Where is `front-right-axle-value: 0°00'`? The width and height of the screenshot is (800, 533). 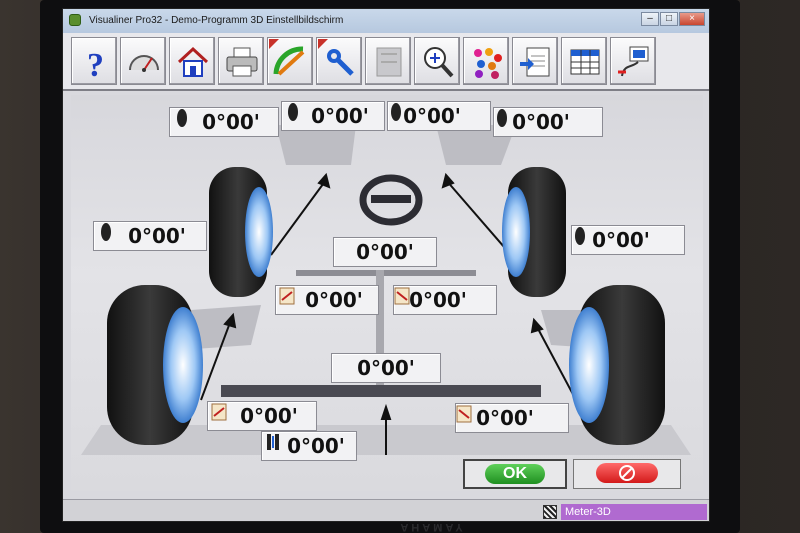
front-right-axle-value: 0°00' is located at coordinates (438, 300).